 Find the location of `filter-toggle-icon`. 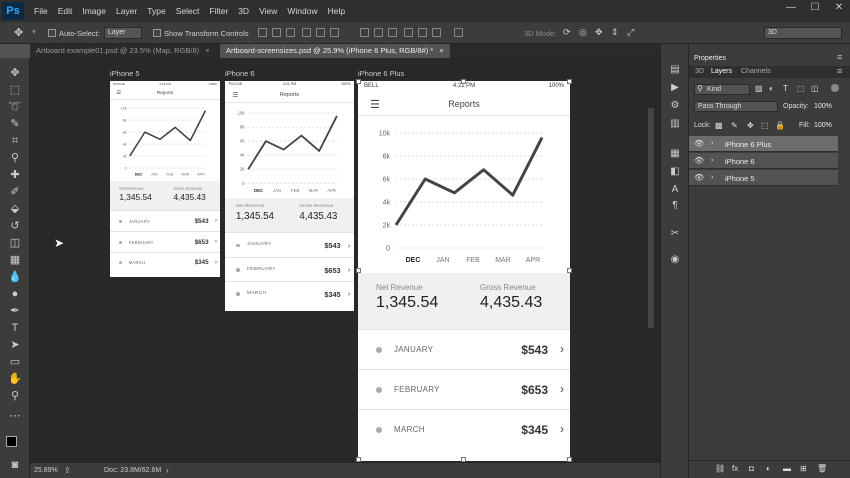

filter-toggle-icon is located at coordinates (835, 88).